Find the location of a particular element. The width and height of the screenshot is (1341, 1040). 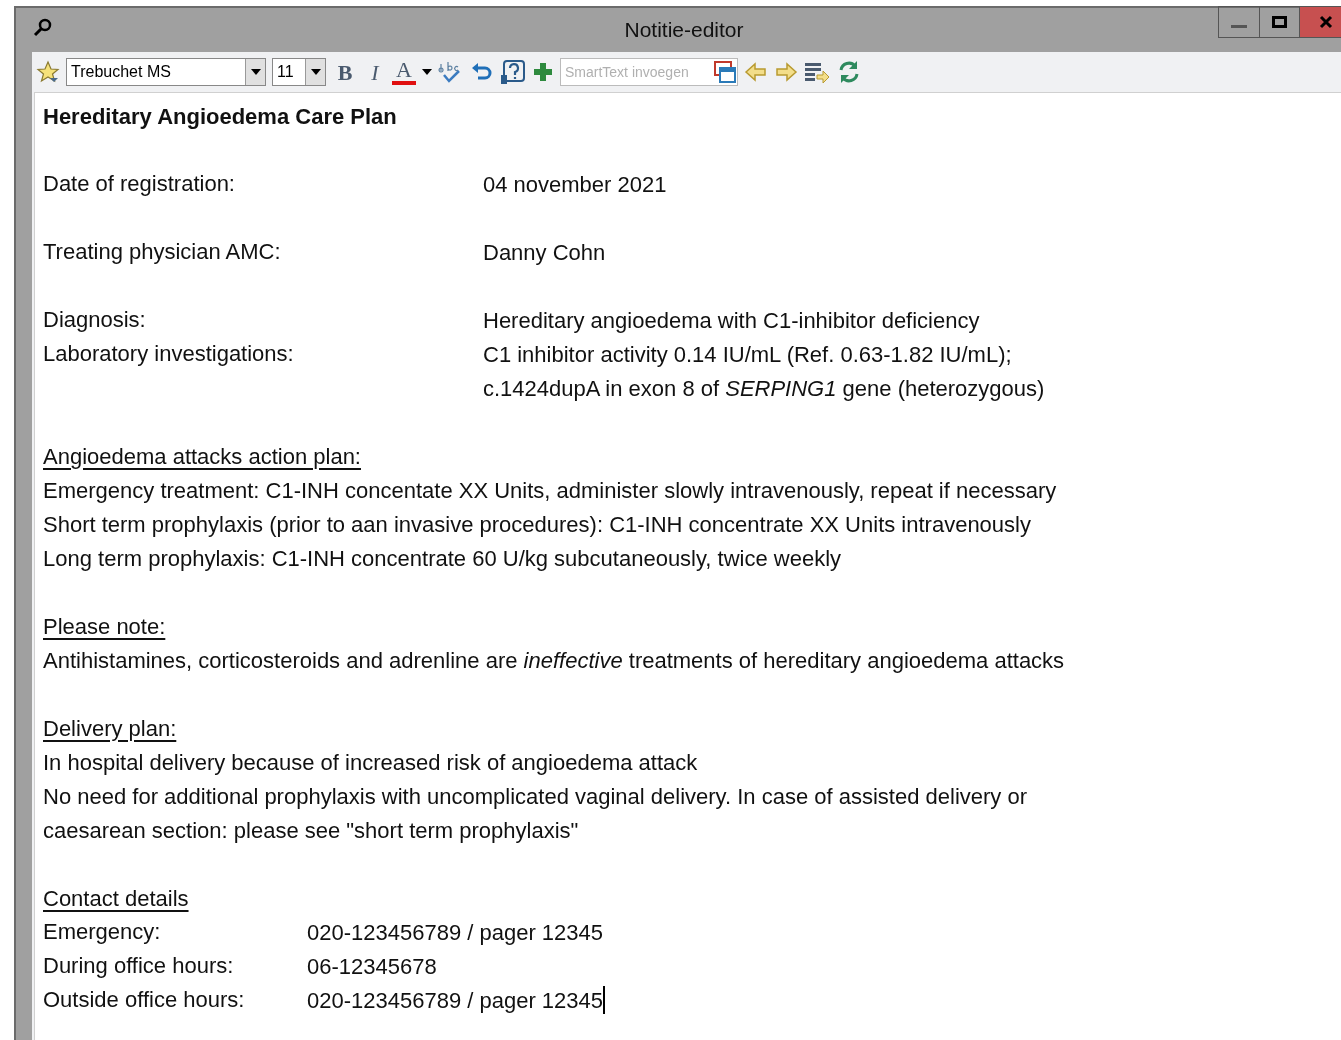

field-value: c.1424dupA in exon 8 of SERPING1 gene (heterozygous) is located at coordinates (764, 388).